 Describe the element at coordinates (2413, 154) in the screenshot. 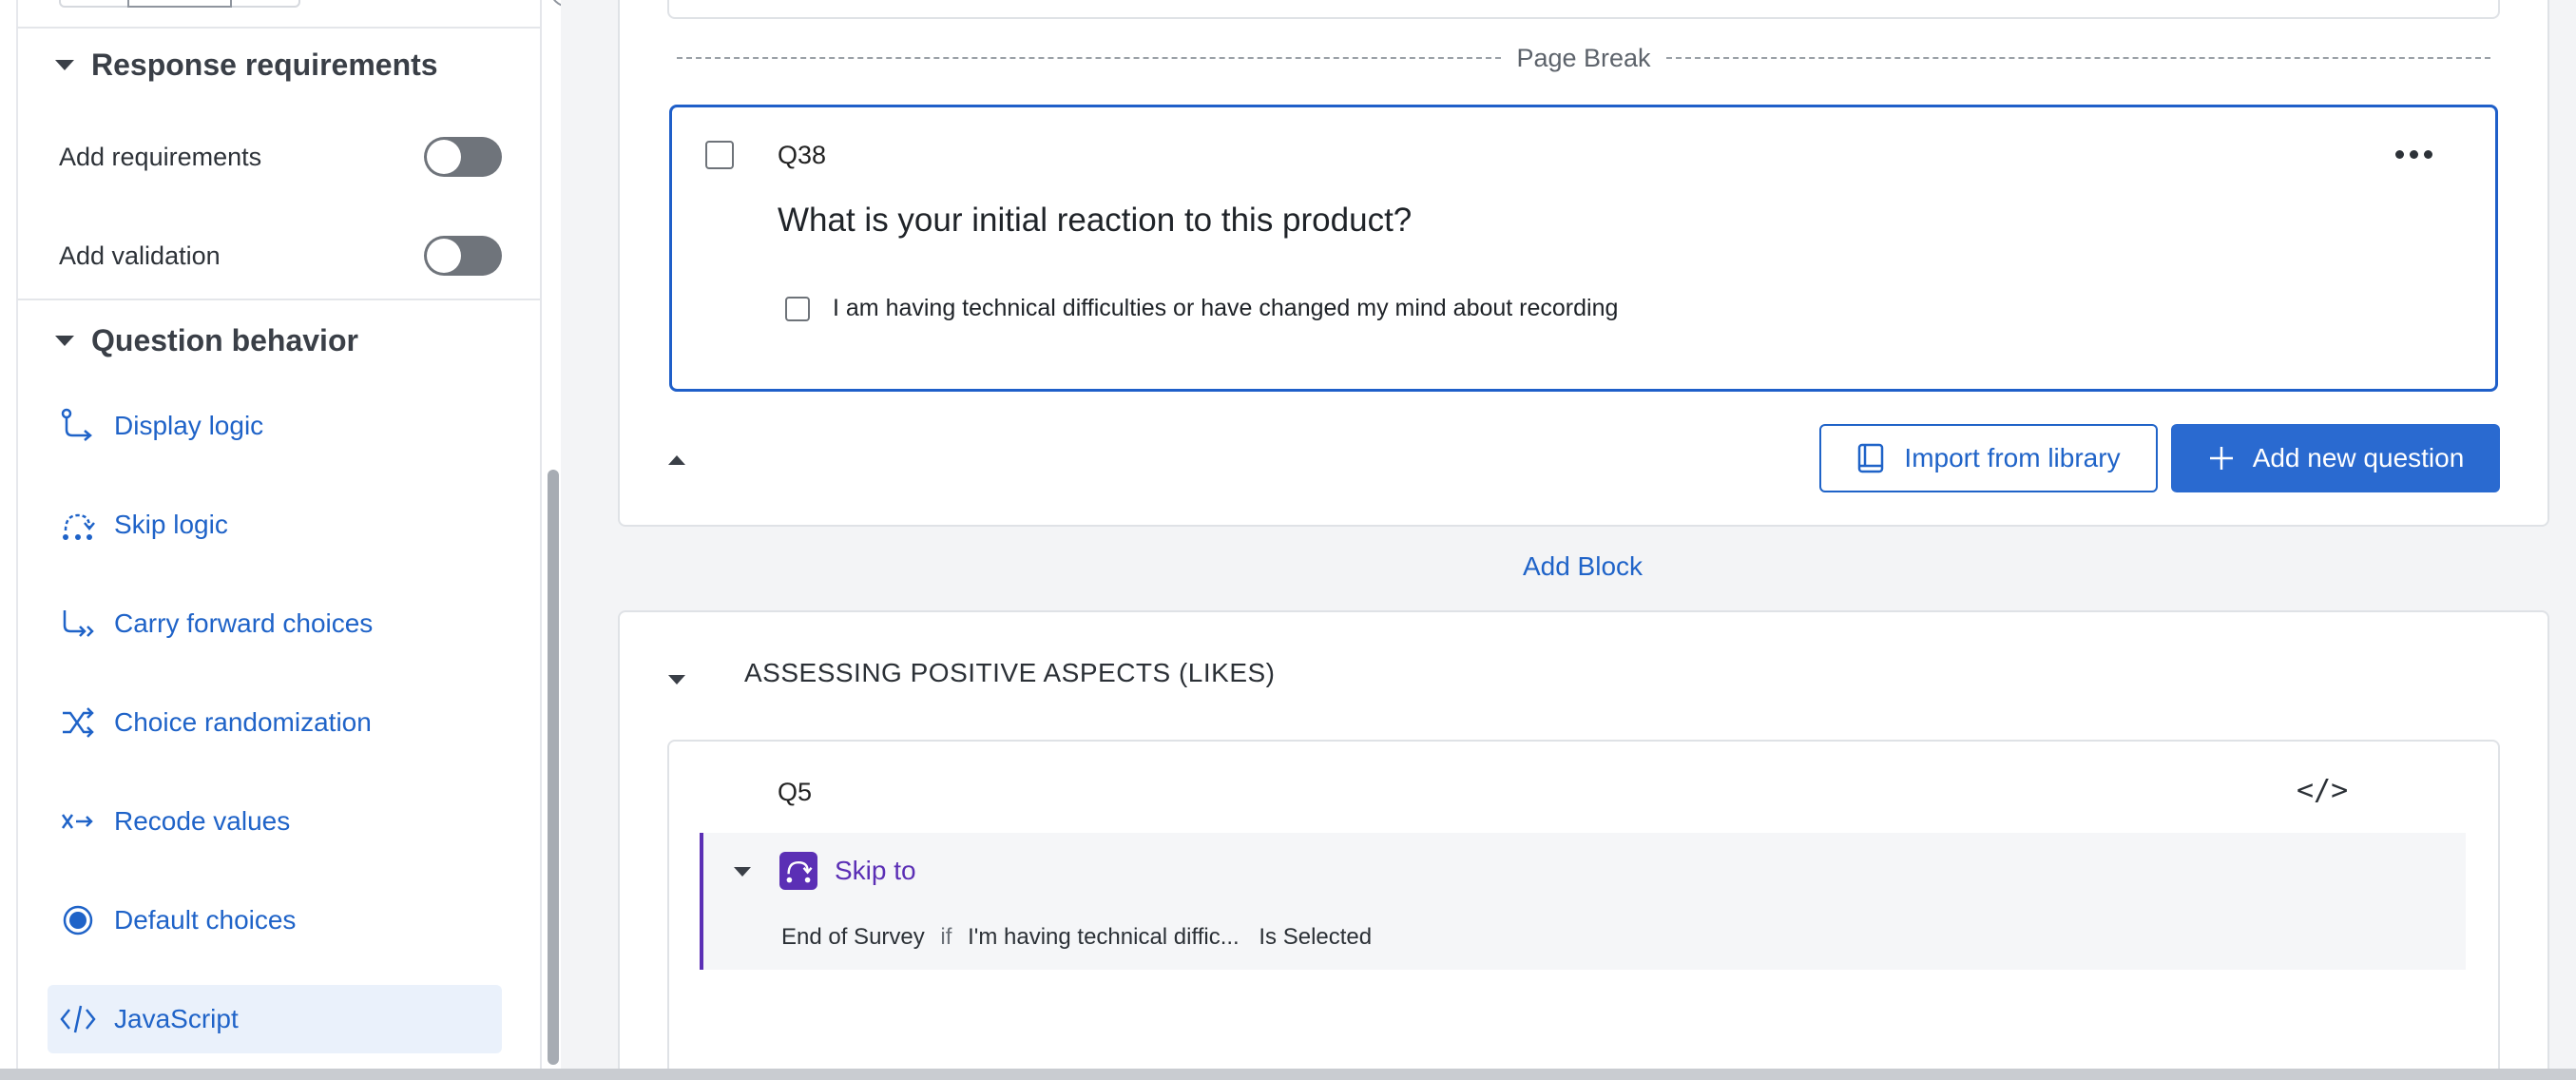

I see `more-options-icon` at that location.